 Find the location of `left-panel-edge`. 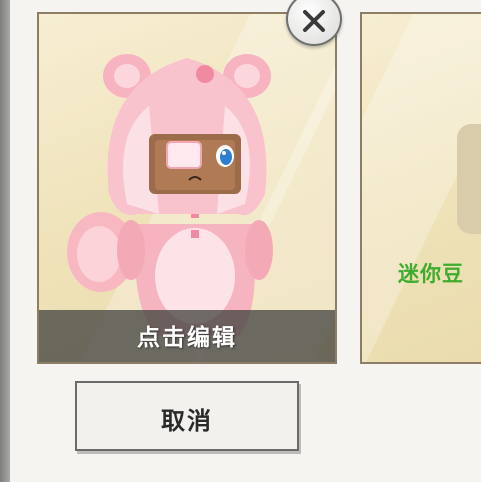

left-panel-edge is located at coordinates (5, 241).